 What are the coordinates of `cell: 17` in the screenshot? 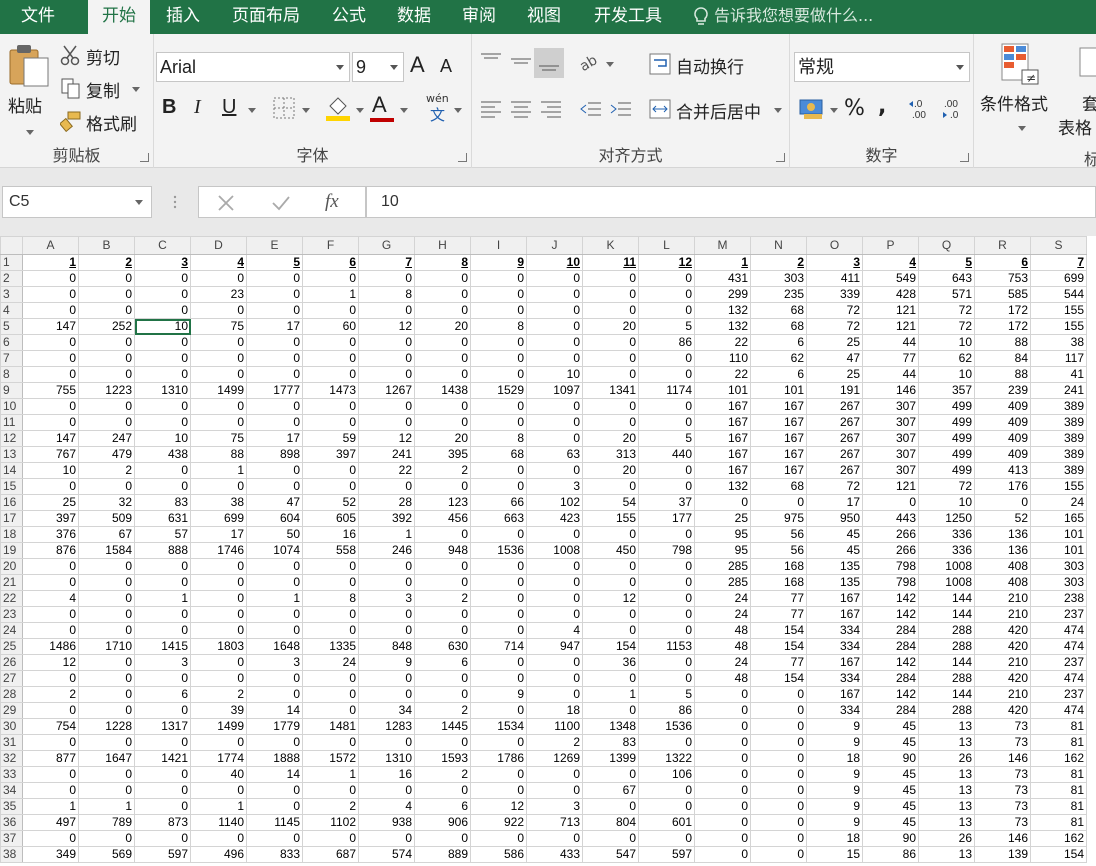 It's located at (218, 534).